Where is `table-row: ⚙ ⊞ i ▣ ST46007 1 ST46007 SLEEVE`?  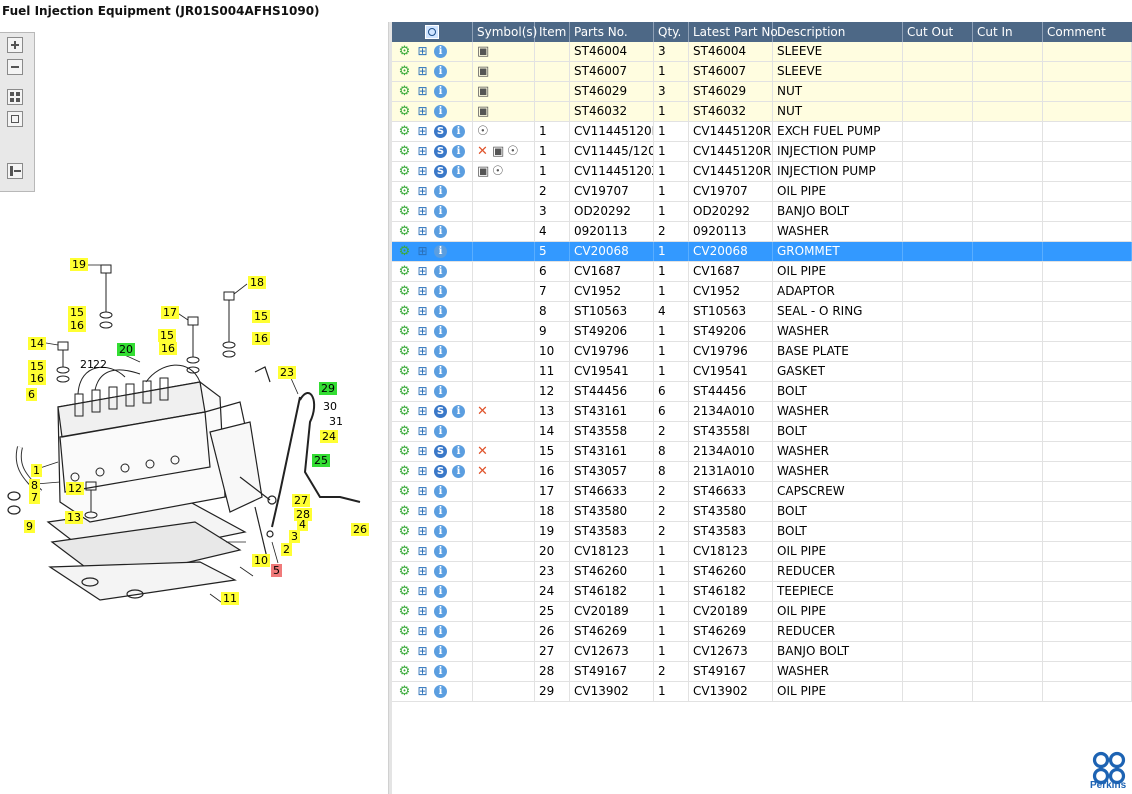 table-row: ⚙ ⊞ i ▣ ST46007 1 ST46007 SLEEVE is located at coordinates (762, 72).